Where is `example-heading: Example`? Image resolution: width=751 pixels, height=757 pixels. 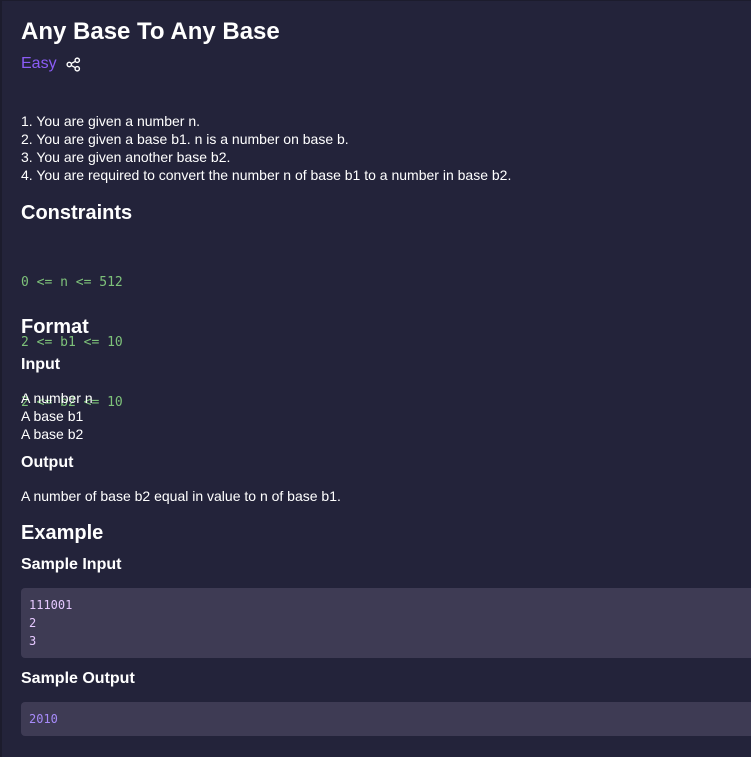
example-heading: Example is located at coordinates (62, 533).